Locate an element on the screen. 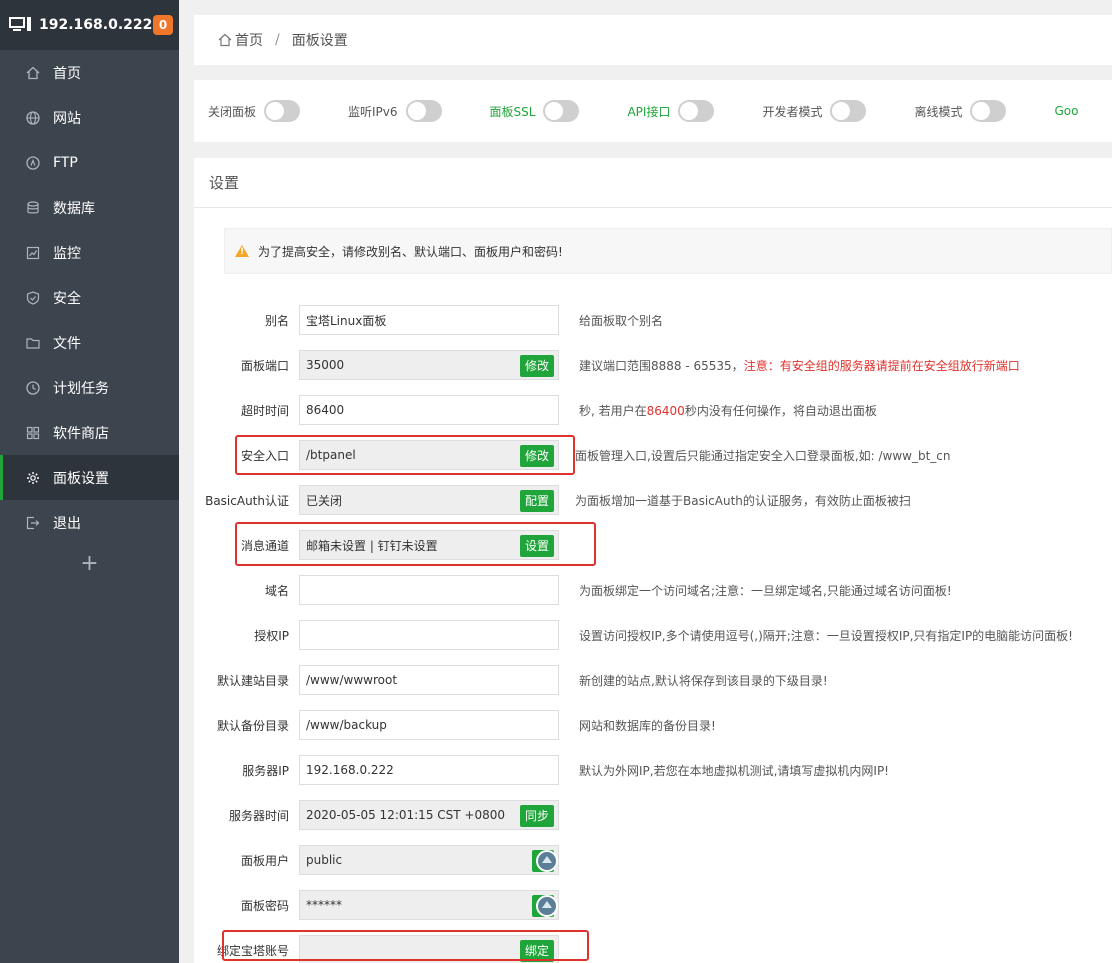 Image resolution: width=1112 pixels, height=963 pixels. close-panel-switch is located at coordinates (282, 111).